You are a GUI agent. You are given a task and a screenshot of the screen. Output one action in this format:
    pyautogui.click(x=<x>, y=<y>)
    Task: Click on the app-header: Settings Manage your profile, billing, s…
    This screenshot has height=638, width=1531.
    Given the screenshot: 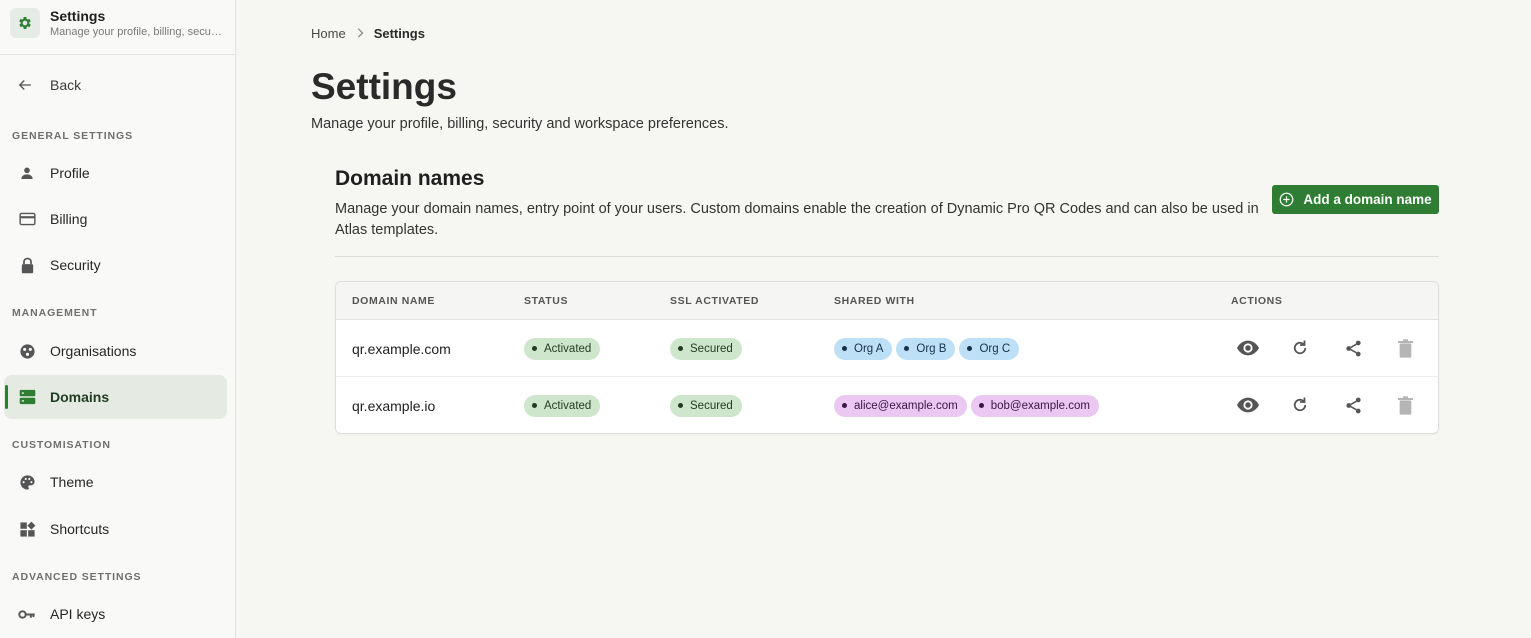 What is the action you would take?
    pyautogui.click(x=117, y=27)
    